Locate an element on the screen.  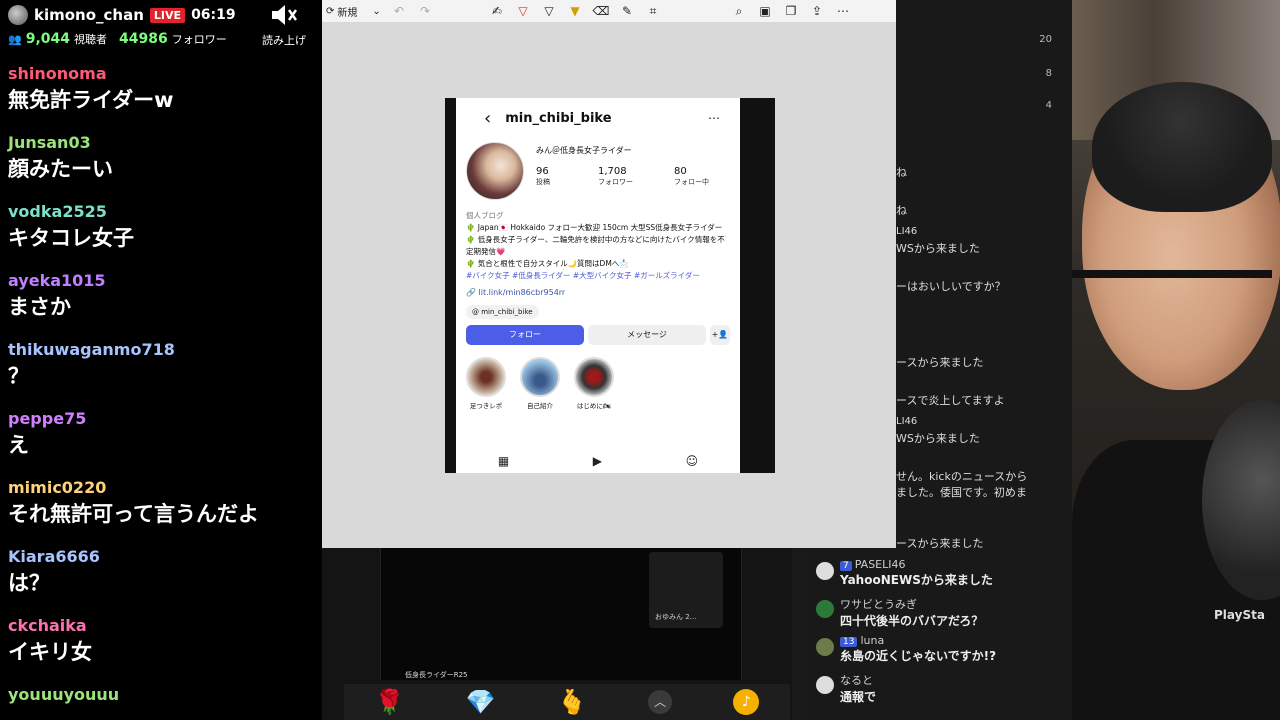
chat-message: YahooNEWSから来ました is located at coordinates (916, 580).